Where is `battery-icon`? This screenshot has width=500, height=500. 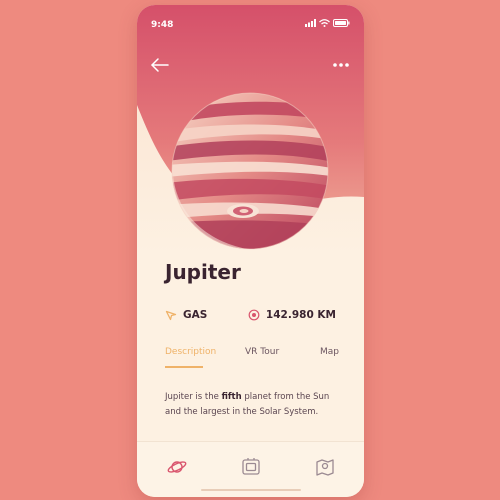 battery-icon is located at coordinates (341, 23).